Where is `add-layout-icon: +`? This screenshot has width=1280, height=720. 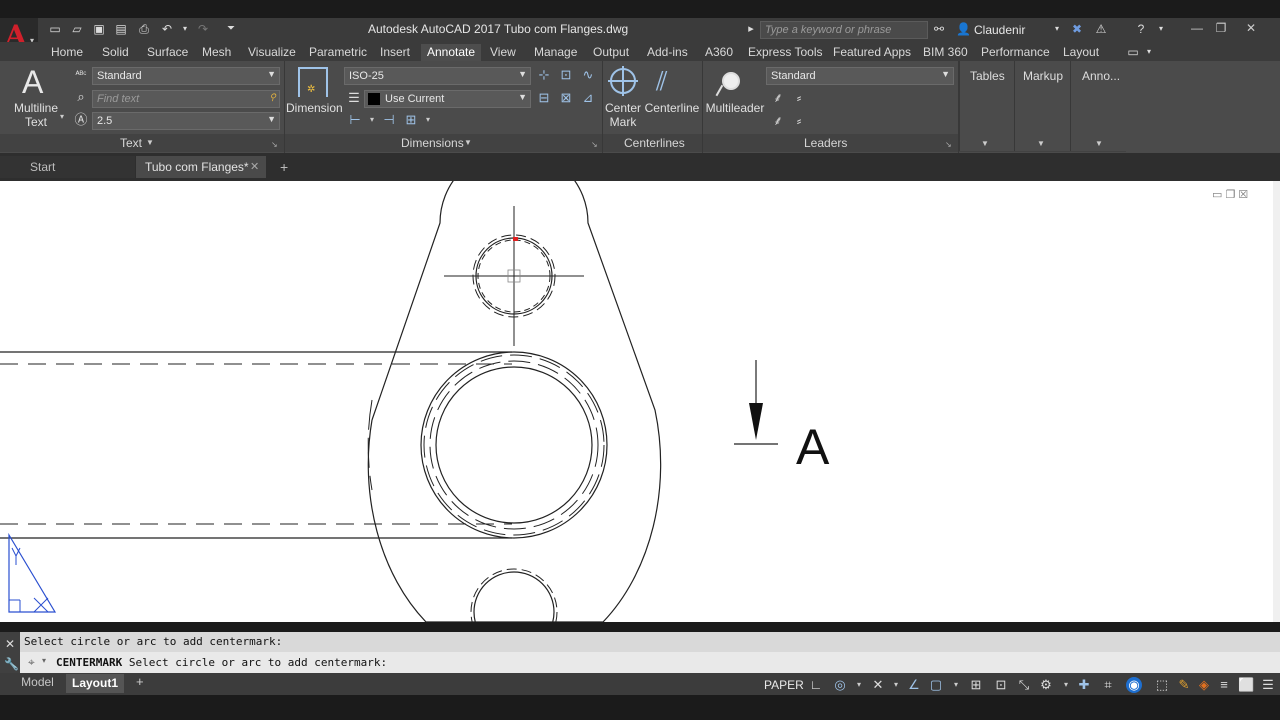
add-layout-icon: + is located at coordinates (140, 681).